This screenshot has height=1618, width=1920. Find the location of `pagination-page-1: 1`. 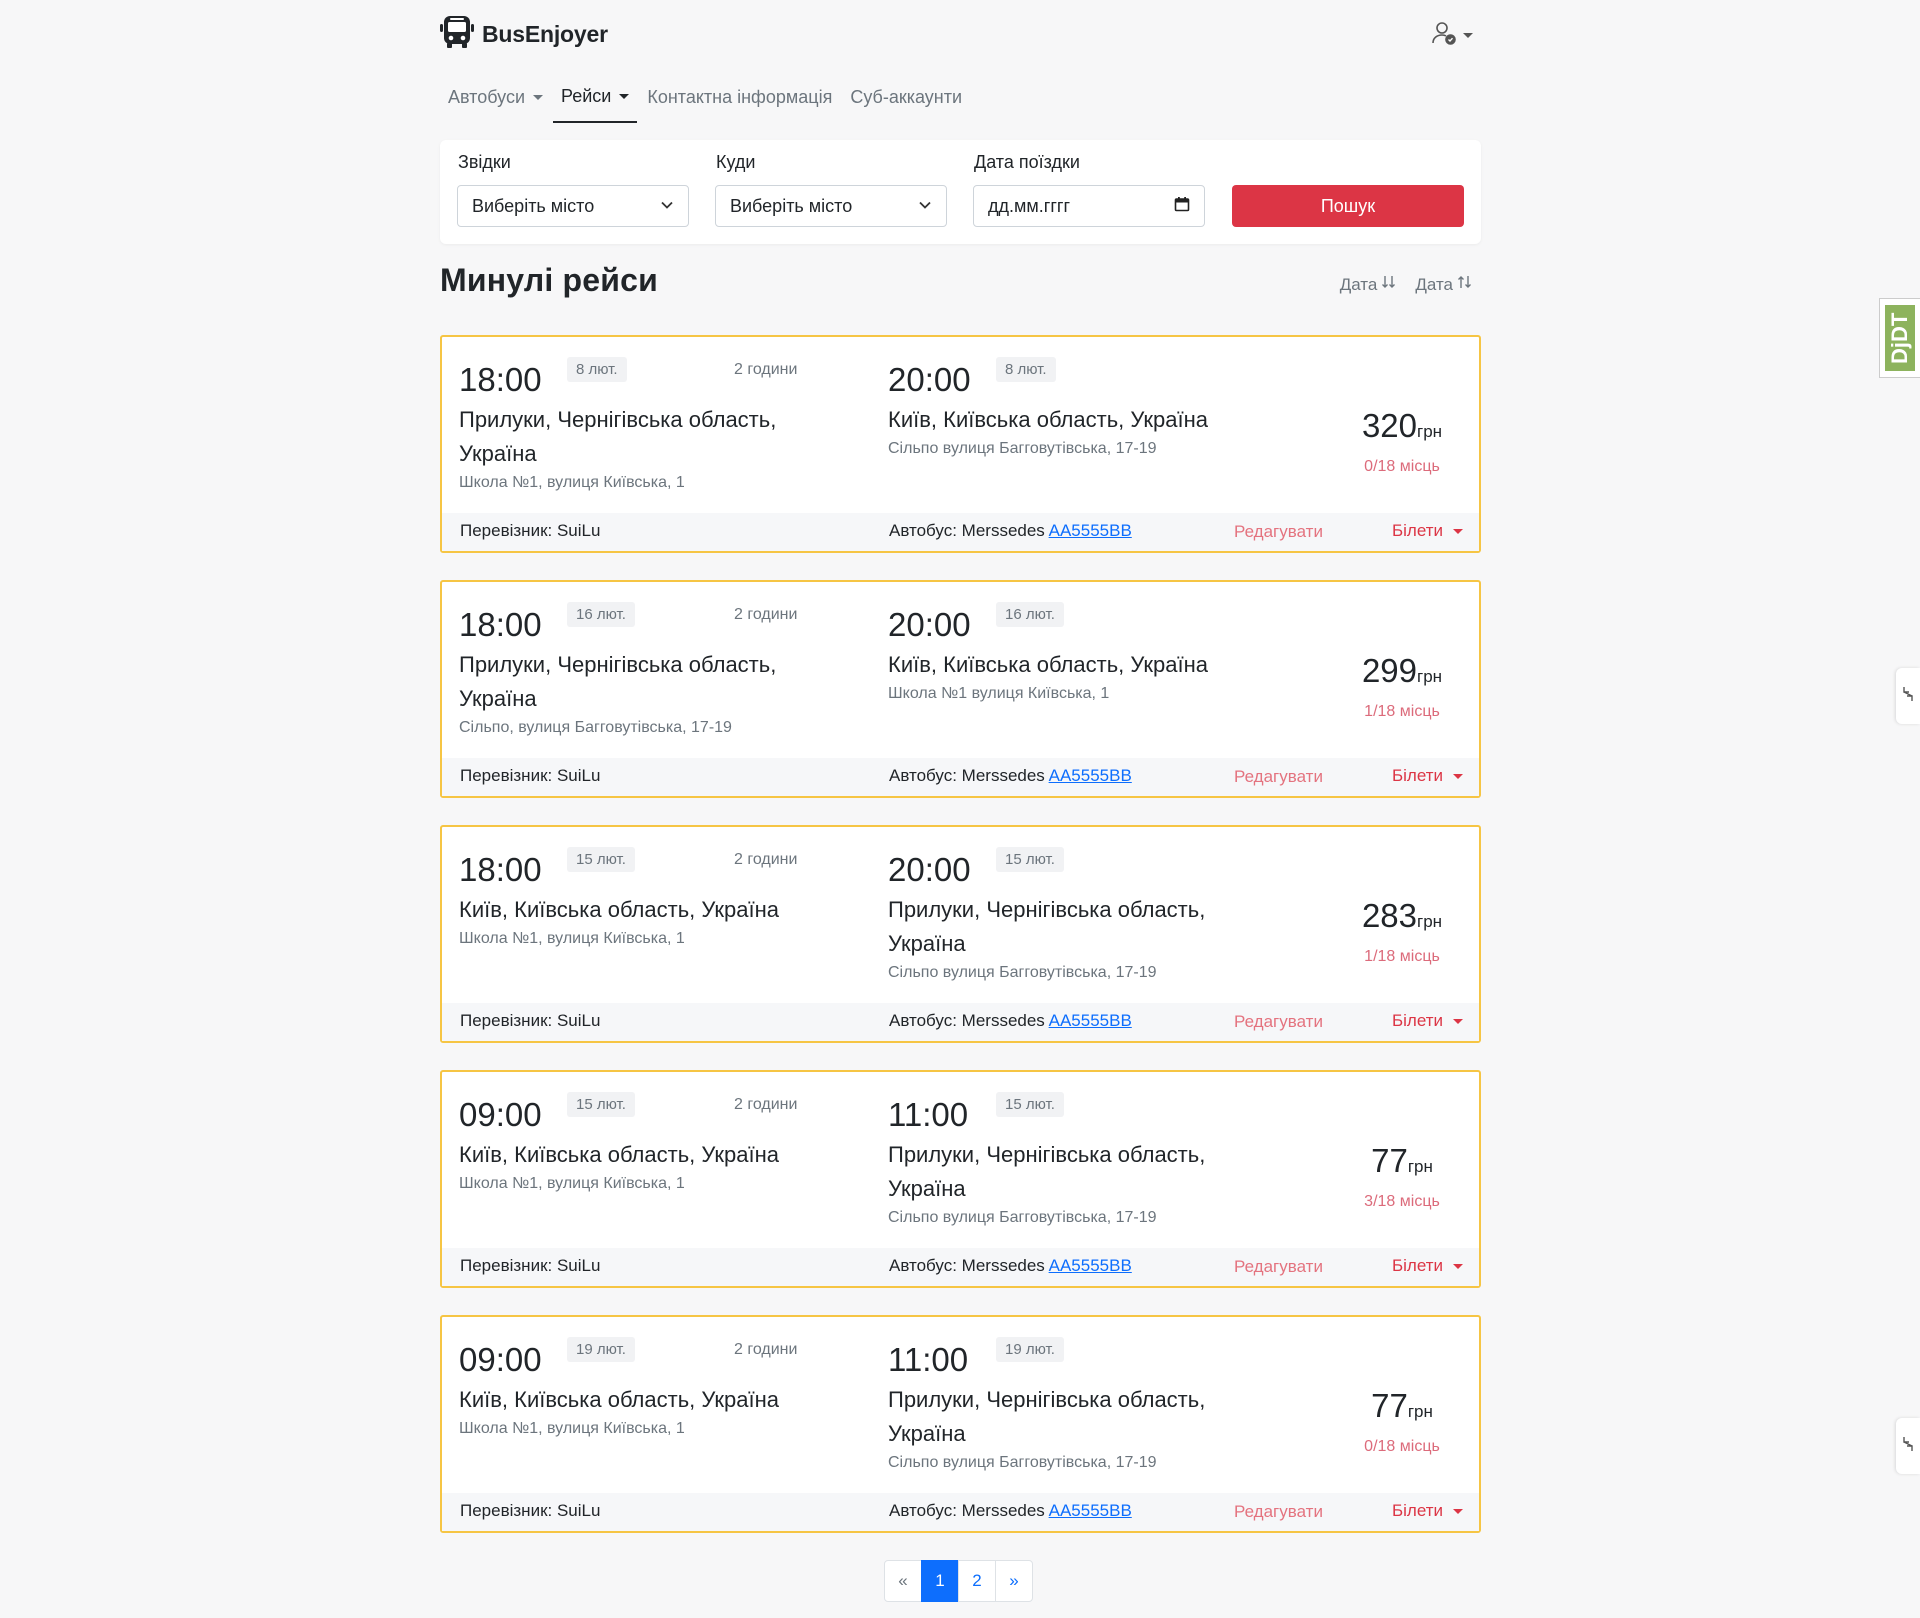

pagination-page-1: 1 is located at coordinates (940, 1581).